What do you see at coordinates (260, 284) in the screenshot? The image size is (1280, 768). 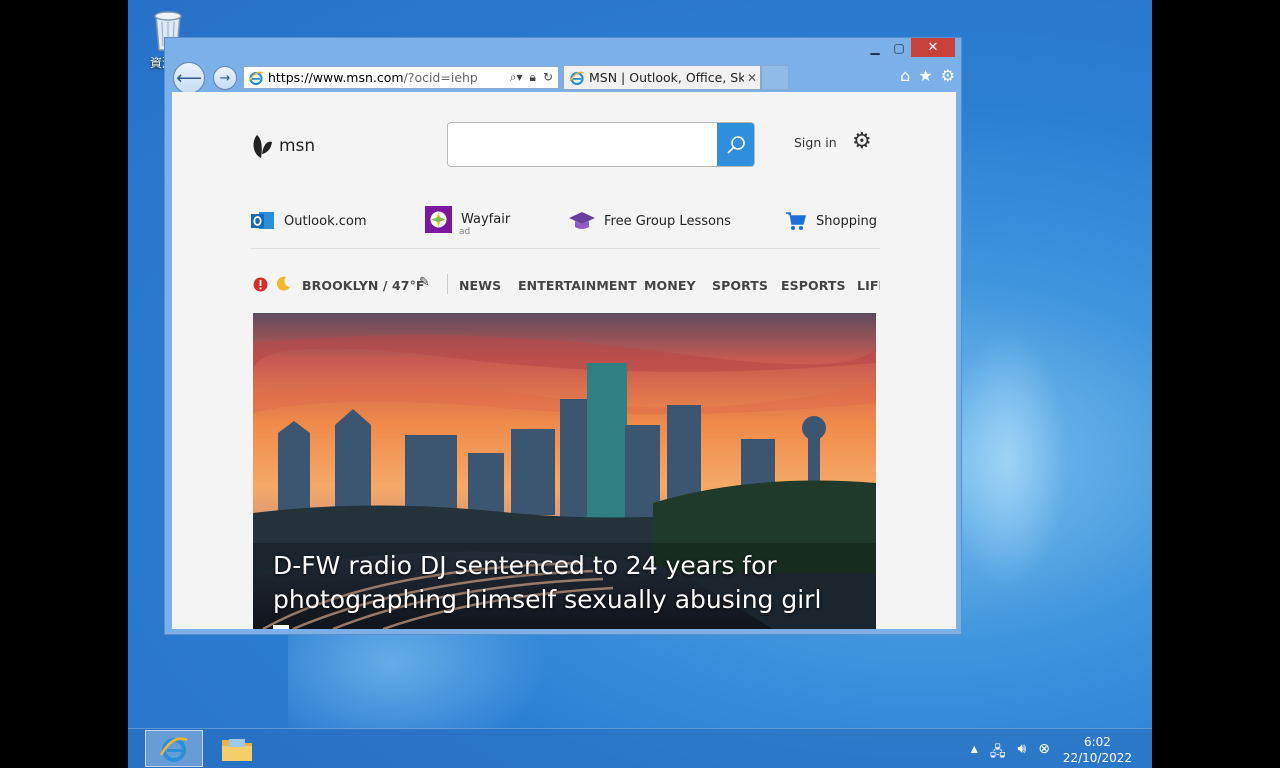 I see `alert-icon` at bounding box center [260, 284].